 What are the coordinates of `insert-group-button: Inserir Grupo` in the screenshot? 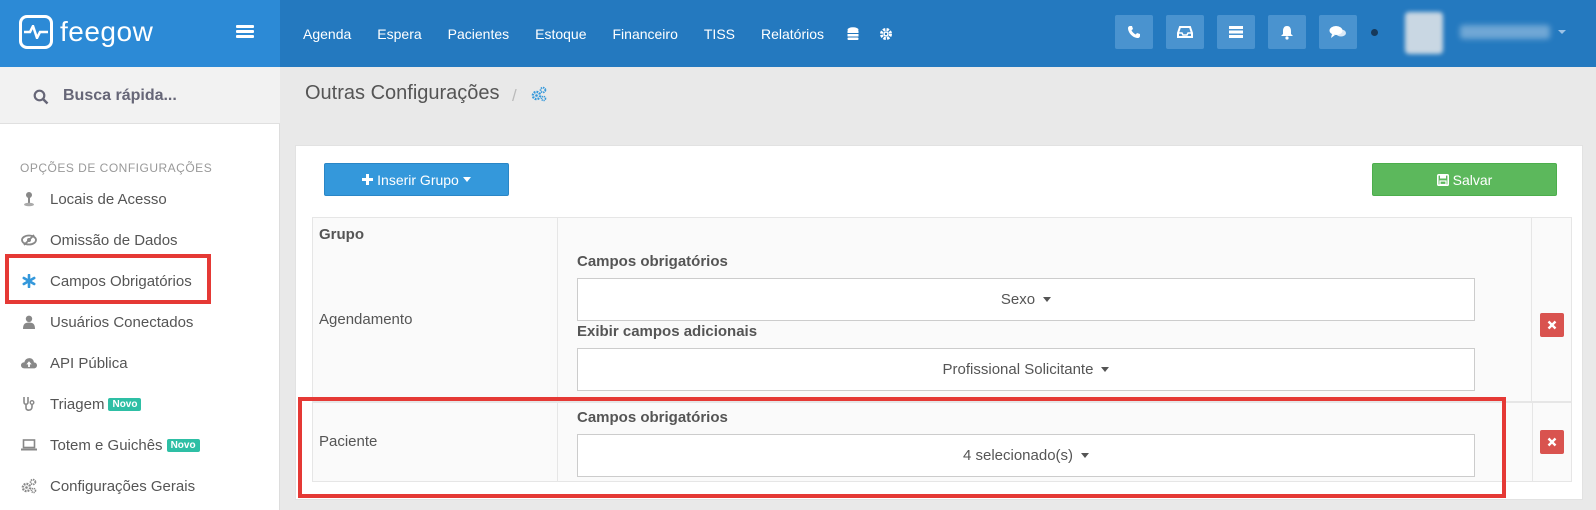 It's located at (416, 179).